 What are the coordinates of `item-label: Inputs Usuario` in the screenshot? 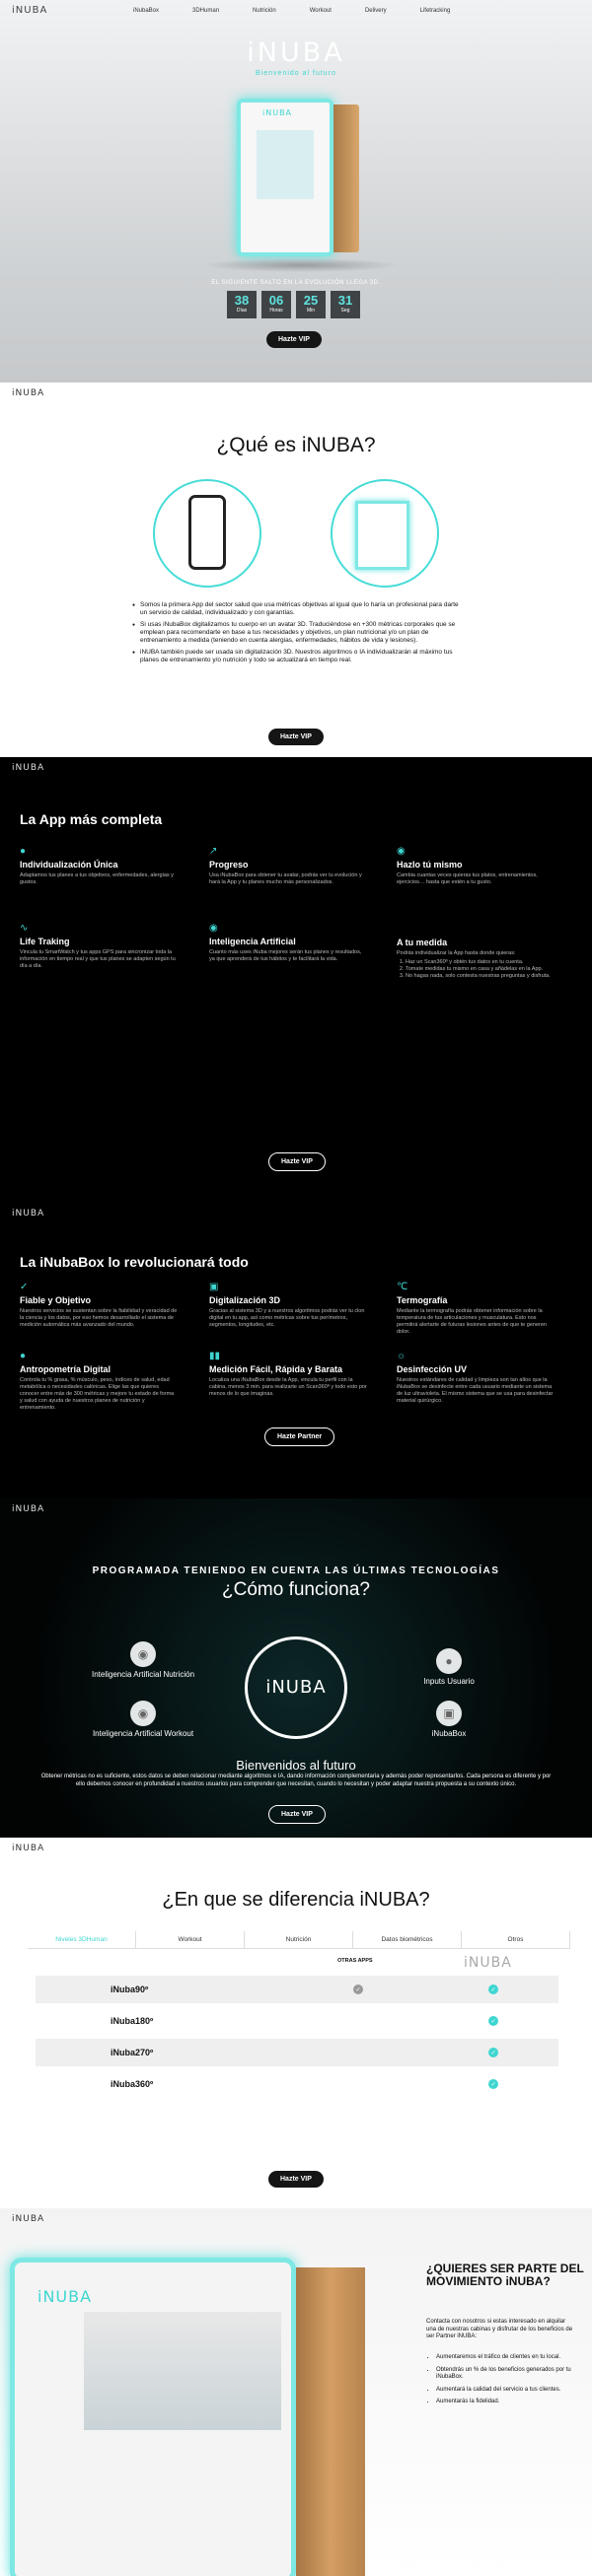 It's located at (449, 1682).